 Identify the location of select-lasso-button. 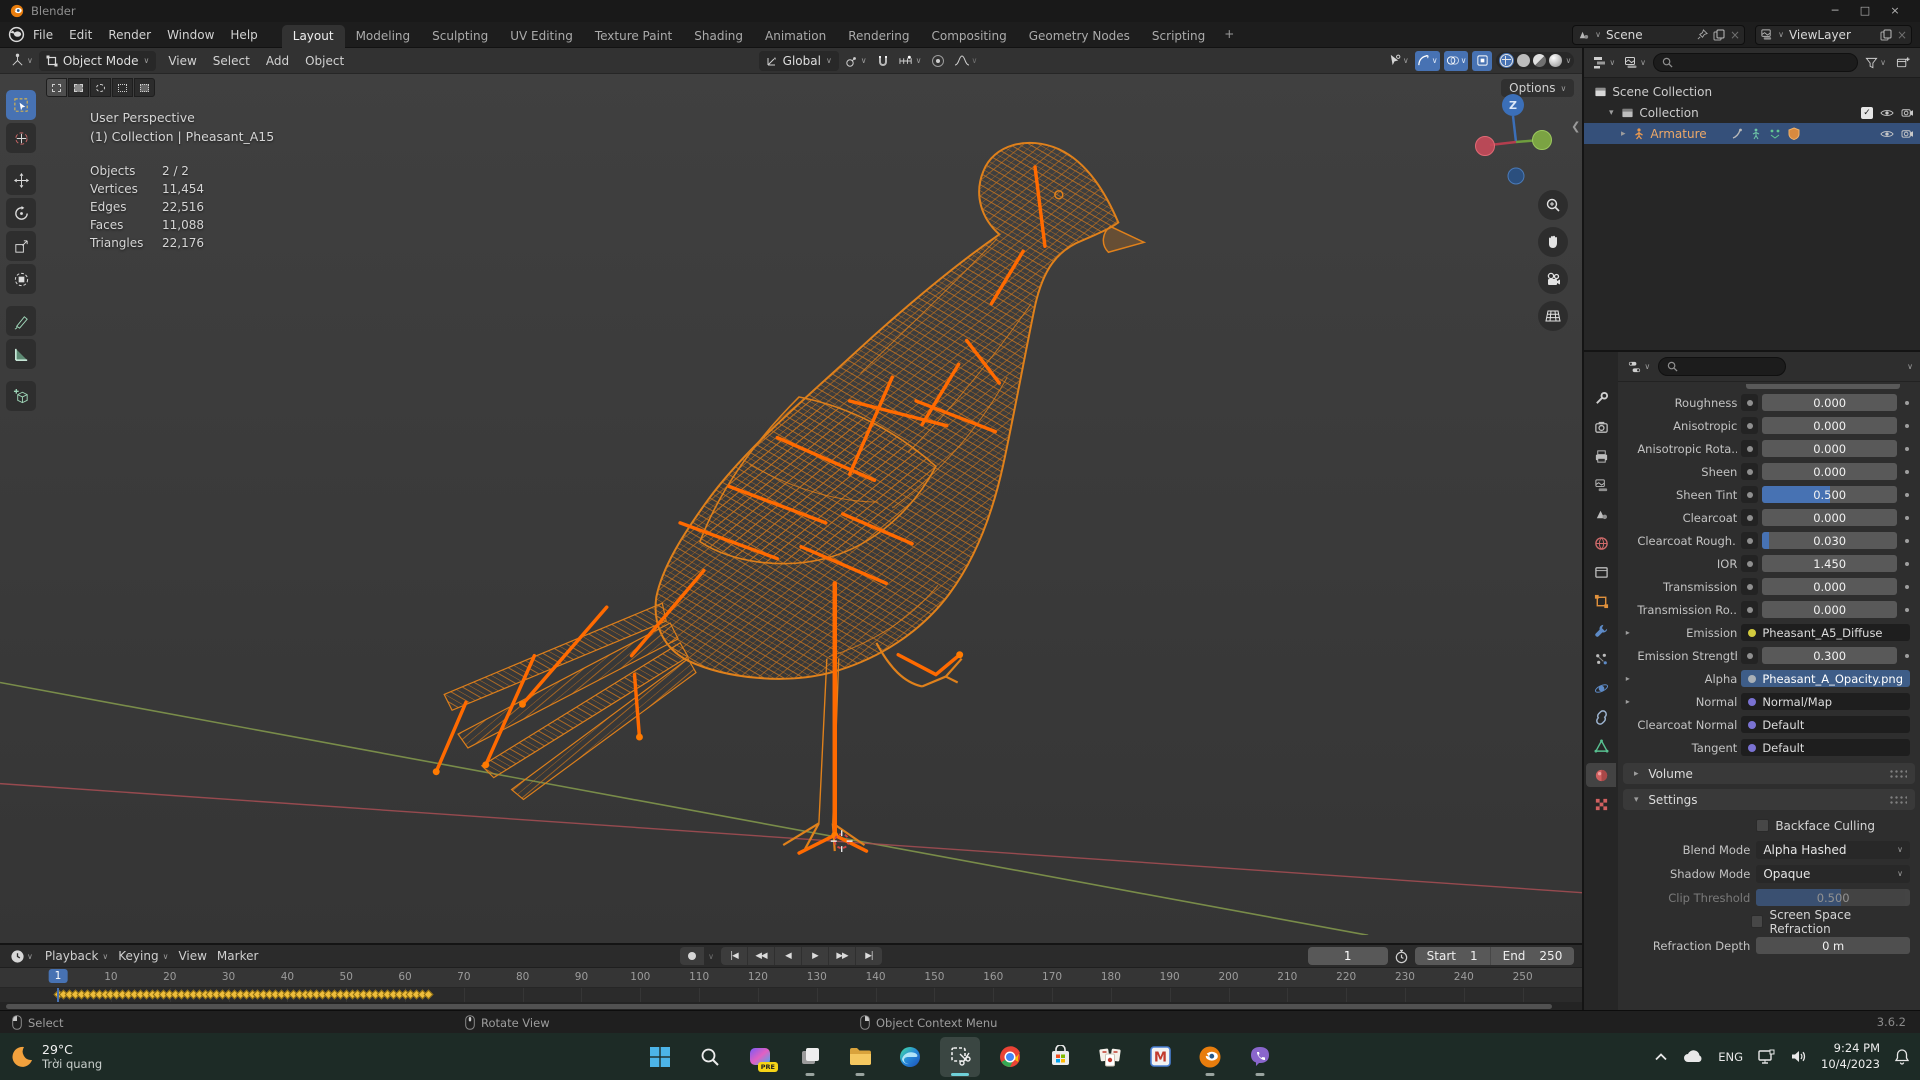
(122, 87).